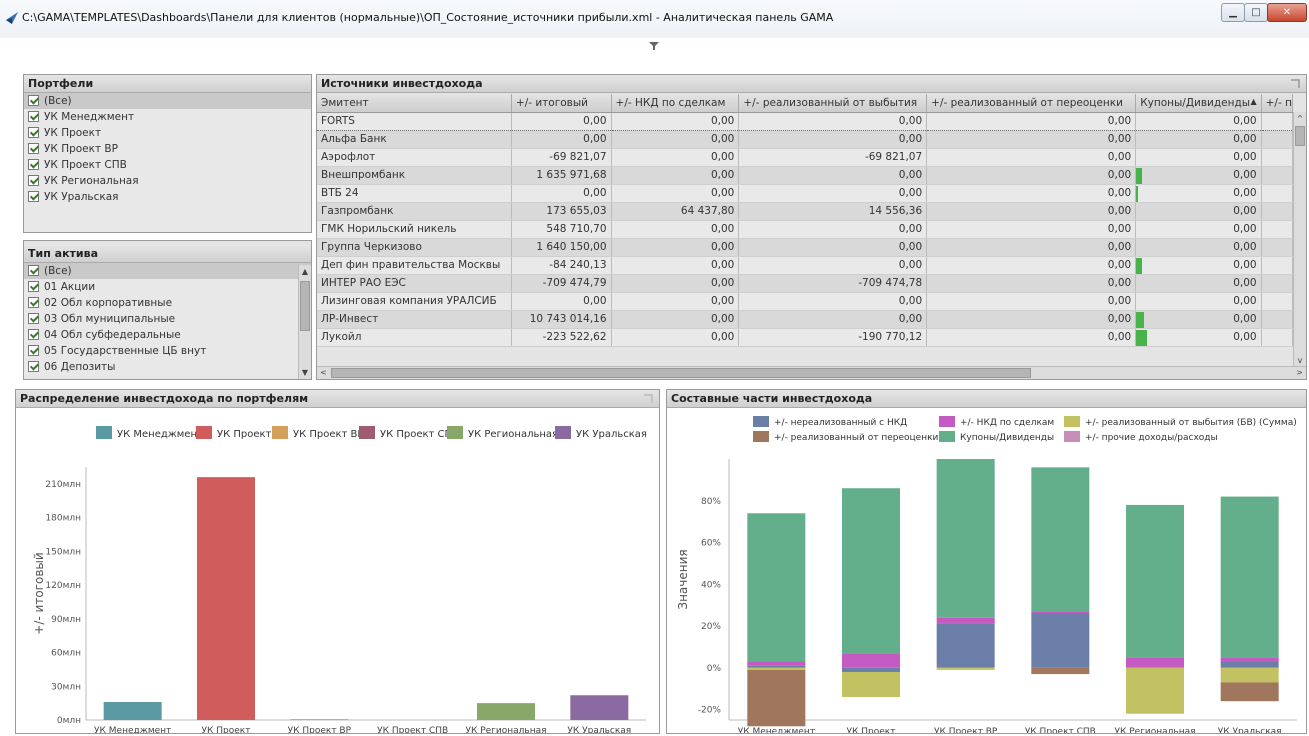 This screenshot has height=736, width=1309. I want to click on table-row: Аэрофлот -69 821,07 0,00 -69 821,07 0,00 0,00, so click(805, 157).